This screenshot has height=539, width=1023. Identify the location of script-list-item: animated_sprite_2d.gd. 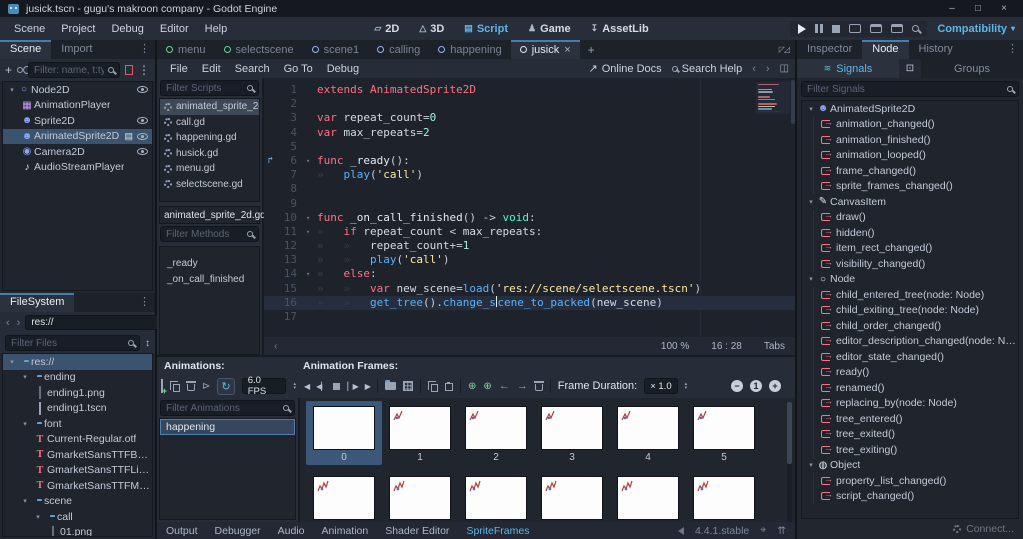
(209, 107).